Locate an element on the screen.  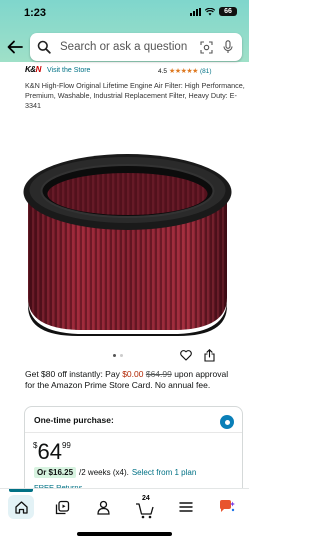
bottom-navigation: 24 is located at coordinates (124, 506).